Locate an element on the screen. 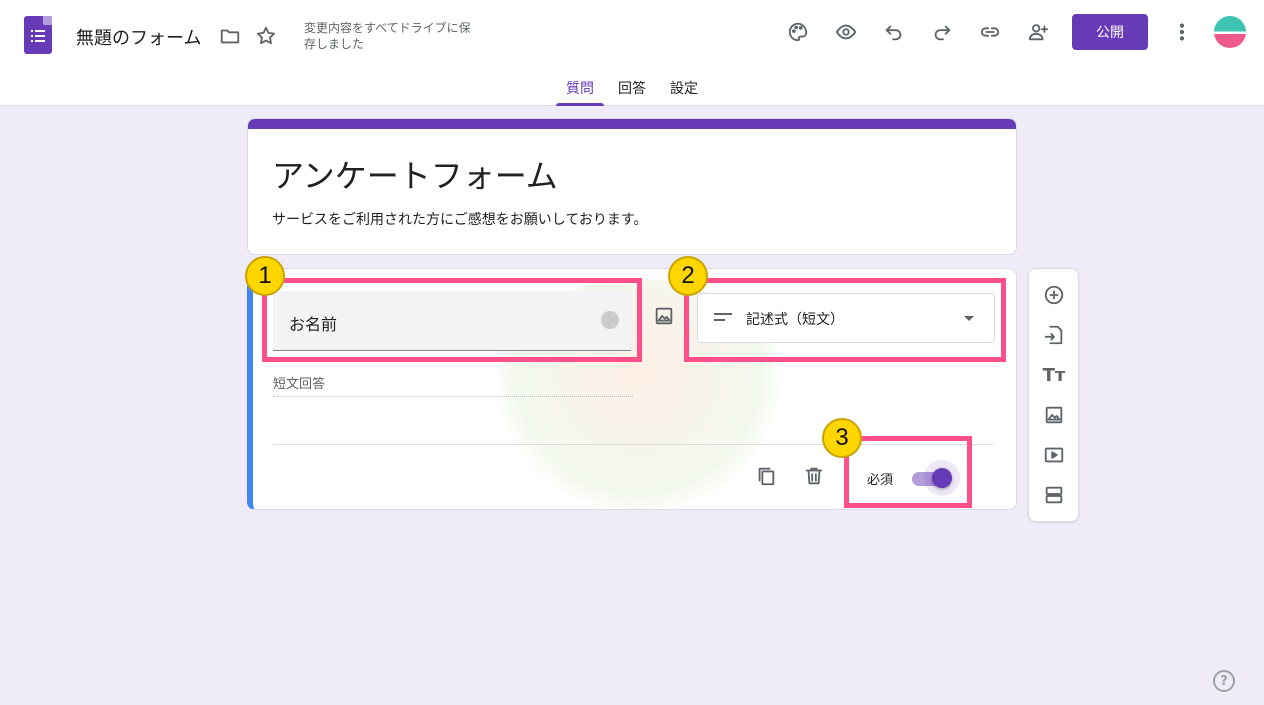 The width and height of the screenshot is (1264, 705). callout-badge-1: 1 is located at coordinates (265, 276).